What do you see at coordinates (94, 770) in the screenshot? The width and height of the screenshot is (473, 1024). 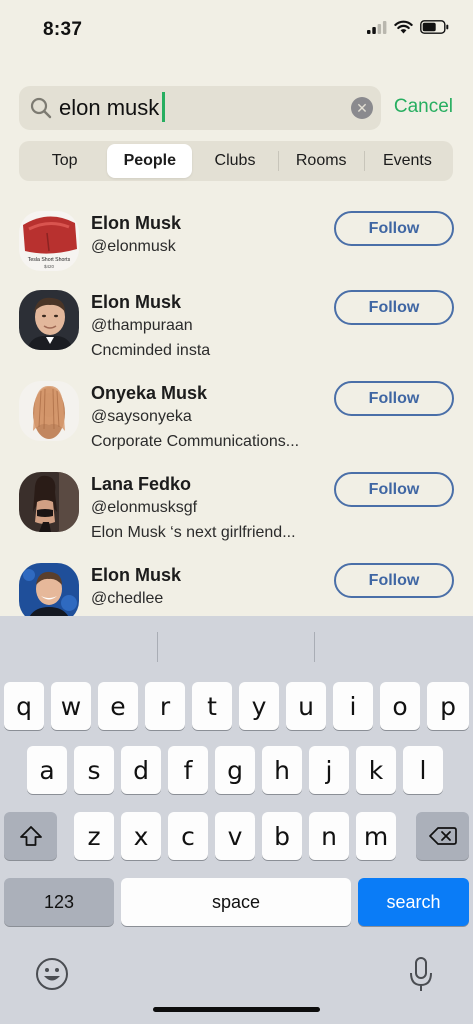 I see `key-s: s` at bounding box center [94, 770].